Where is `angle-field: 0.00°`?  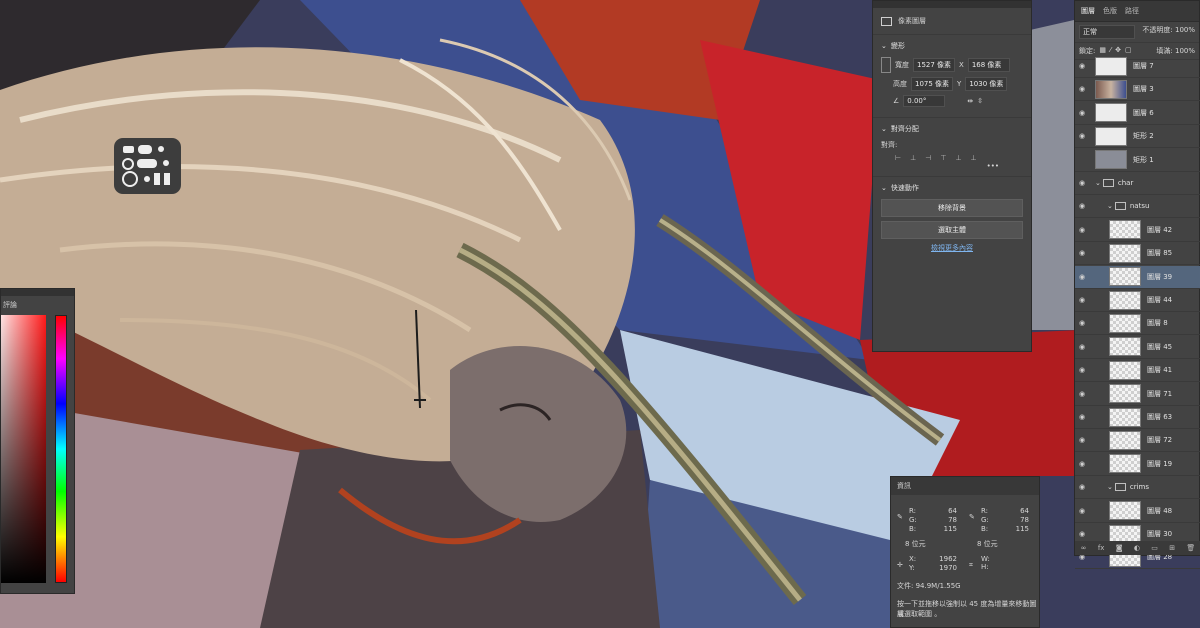
angle-field: 0.00° is located at coordinates (924, 101).